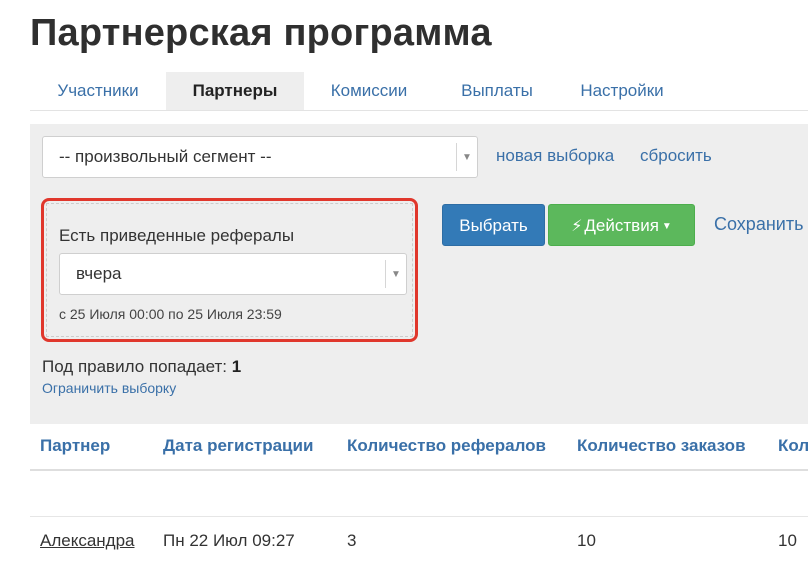  I want to click on limit-selection-link: Ограничить выборку, so click(109, 388).